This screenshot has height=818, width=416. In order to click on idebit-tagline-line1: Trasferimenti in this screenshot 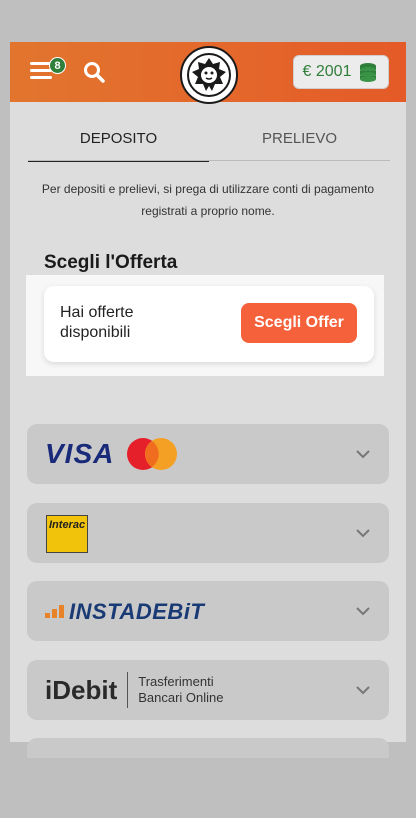, I will do `click(176, 681)`.